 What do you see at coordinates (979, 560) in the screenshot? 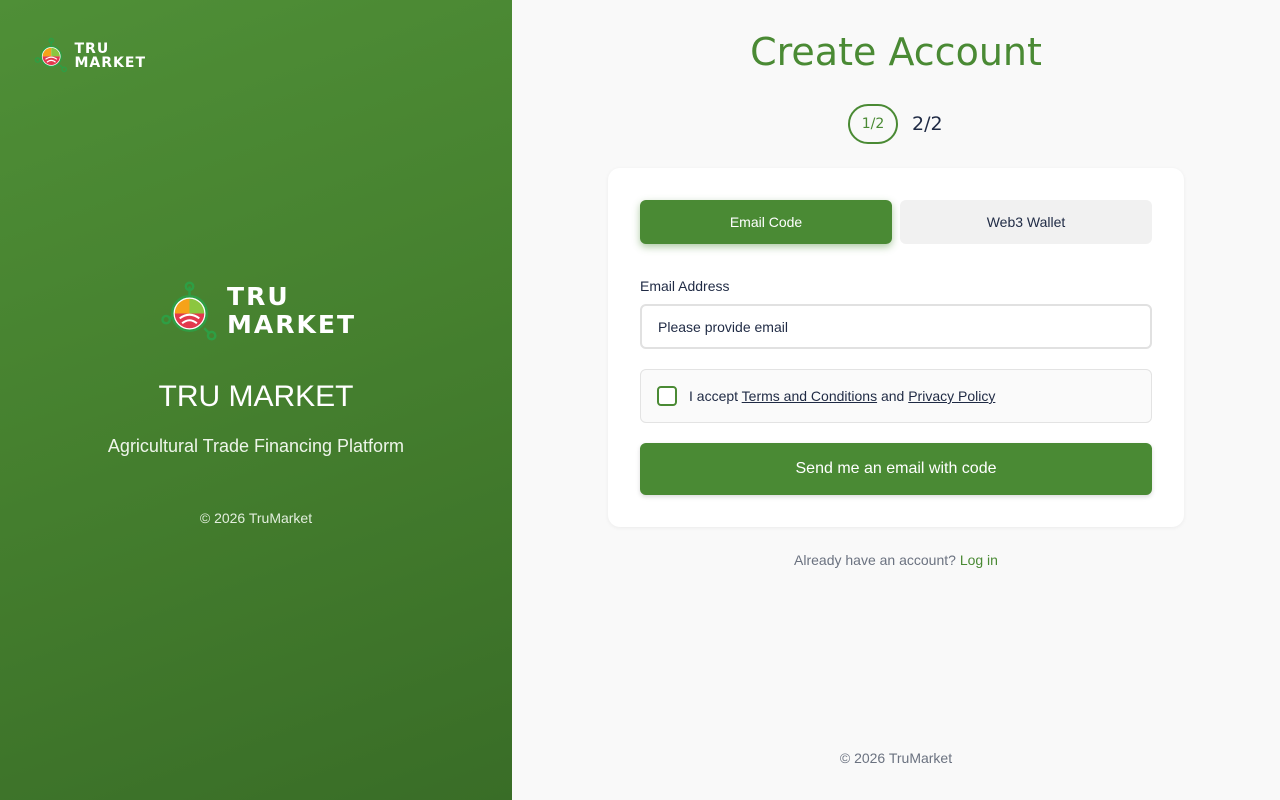
I see `login-link: Log in` at bounding box center [979, 560].